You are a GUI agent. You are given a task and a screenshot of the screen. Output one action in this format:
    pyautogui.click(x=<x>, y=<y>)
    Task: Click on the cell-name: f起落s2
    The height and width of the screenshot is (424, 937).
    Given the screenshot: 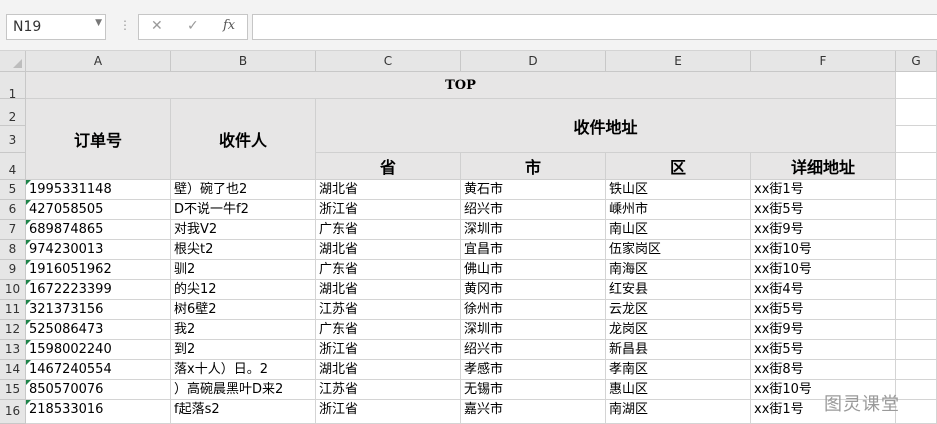 What is the action you would take?
    pyautogui.click(x=243, y=412)
    